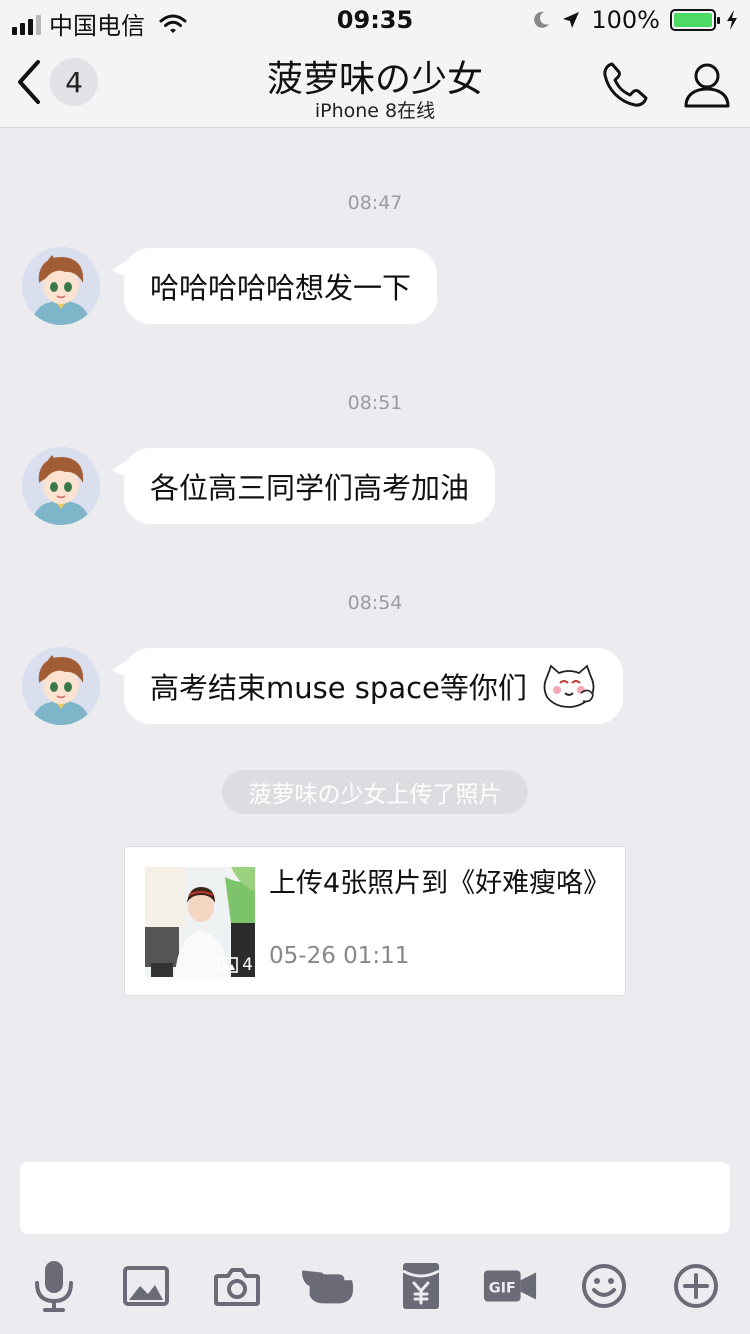 The image size is (750, 1334). I want to click on image-icon, so click(146, 1286).